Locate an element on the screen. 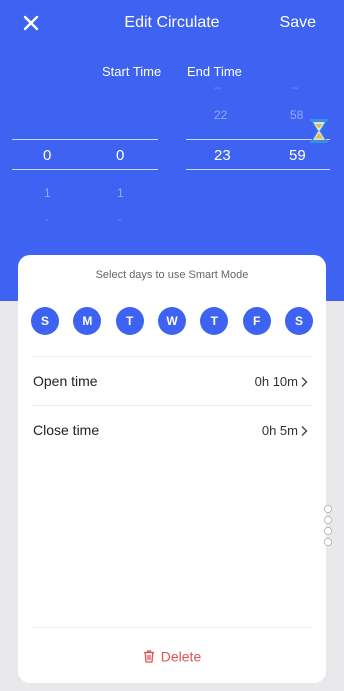  end-time-label: End Time is located at coordinates (214, 71).